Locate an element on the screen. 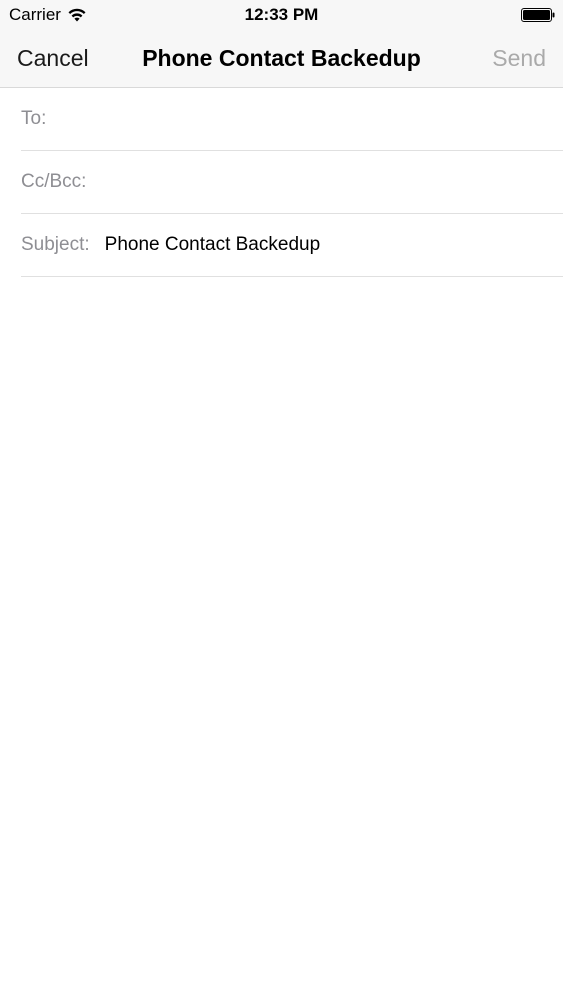 This screenshot has width=563, height=1000. battery-icon is located at coordinates (538, 15).